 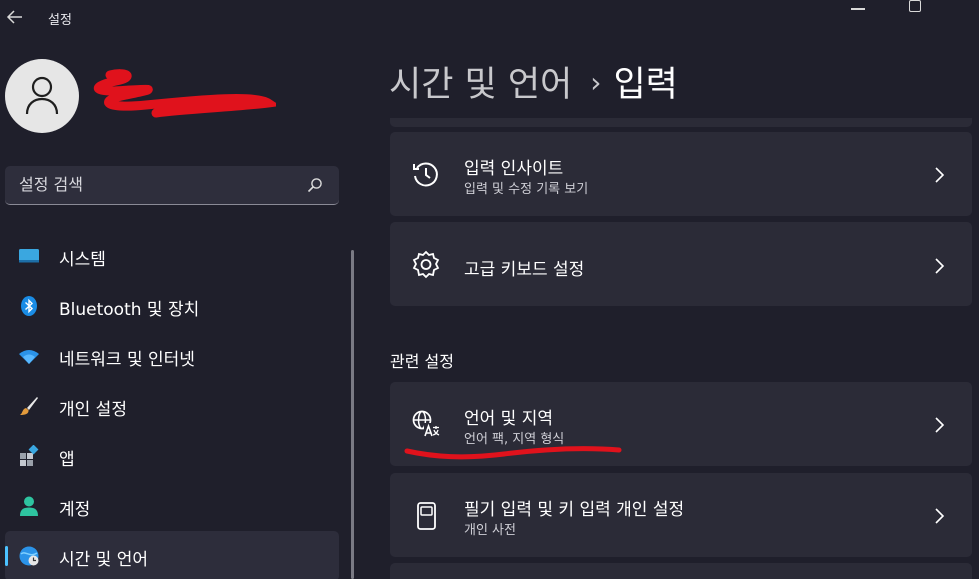 I want to click on sidebar-item-label: Bluetooth 및 장치, so click(x=129, y=310).